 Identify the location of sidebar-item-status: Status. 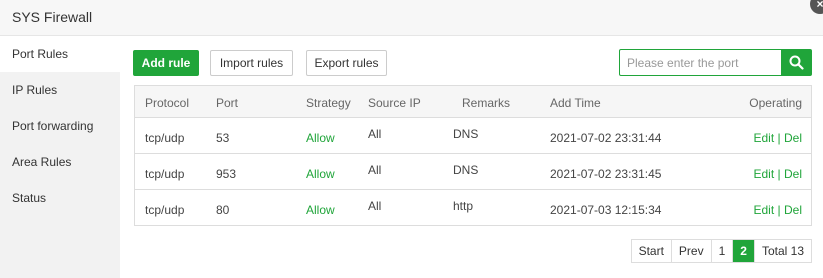
(60, 198).